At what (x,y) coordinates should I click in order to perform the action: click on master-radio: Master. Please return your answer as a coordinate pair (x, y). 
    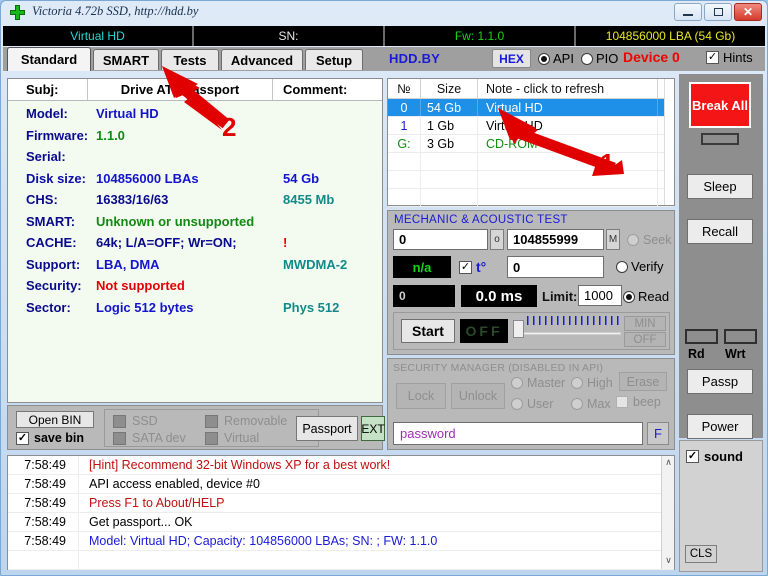
    Looking at the image, I should click on (538, 383).